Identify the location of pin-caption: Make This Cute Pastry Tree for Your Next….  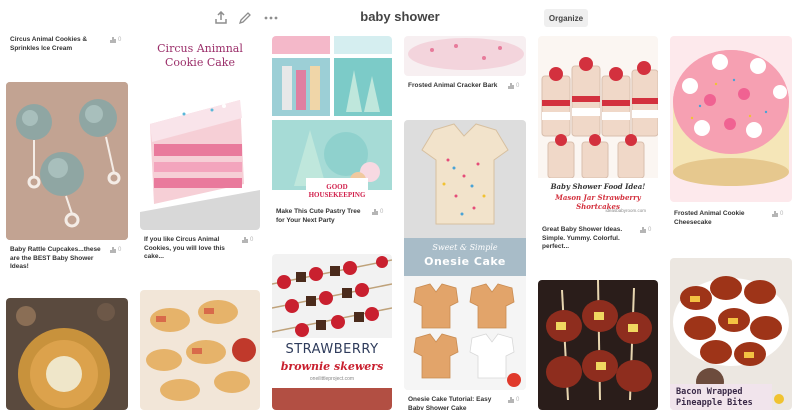
(322, 216).